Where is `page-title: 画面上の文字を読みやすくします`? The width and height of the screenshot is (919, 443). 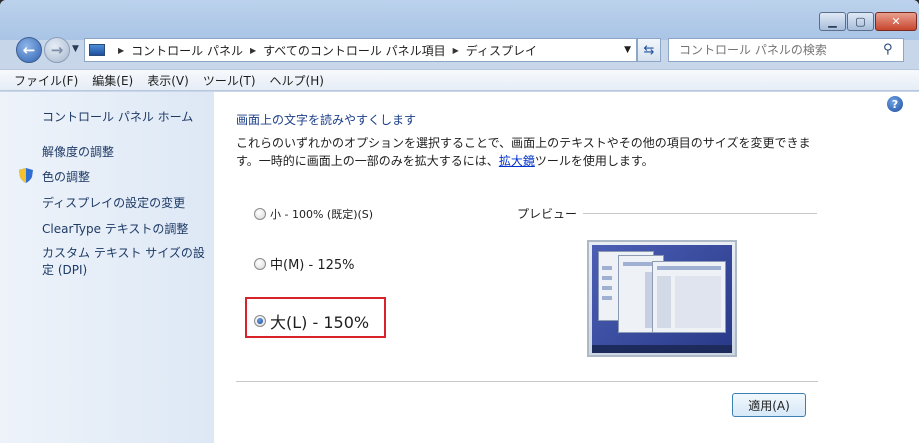 page-title: 画面上の文字を読みやすくします is located at coordinates (326, 120).